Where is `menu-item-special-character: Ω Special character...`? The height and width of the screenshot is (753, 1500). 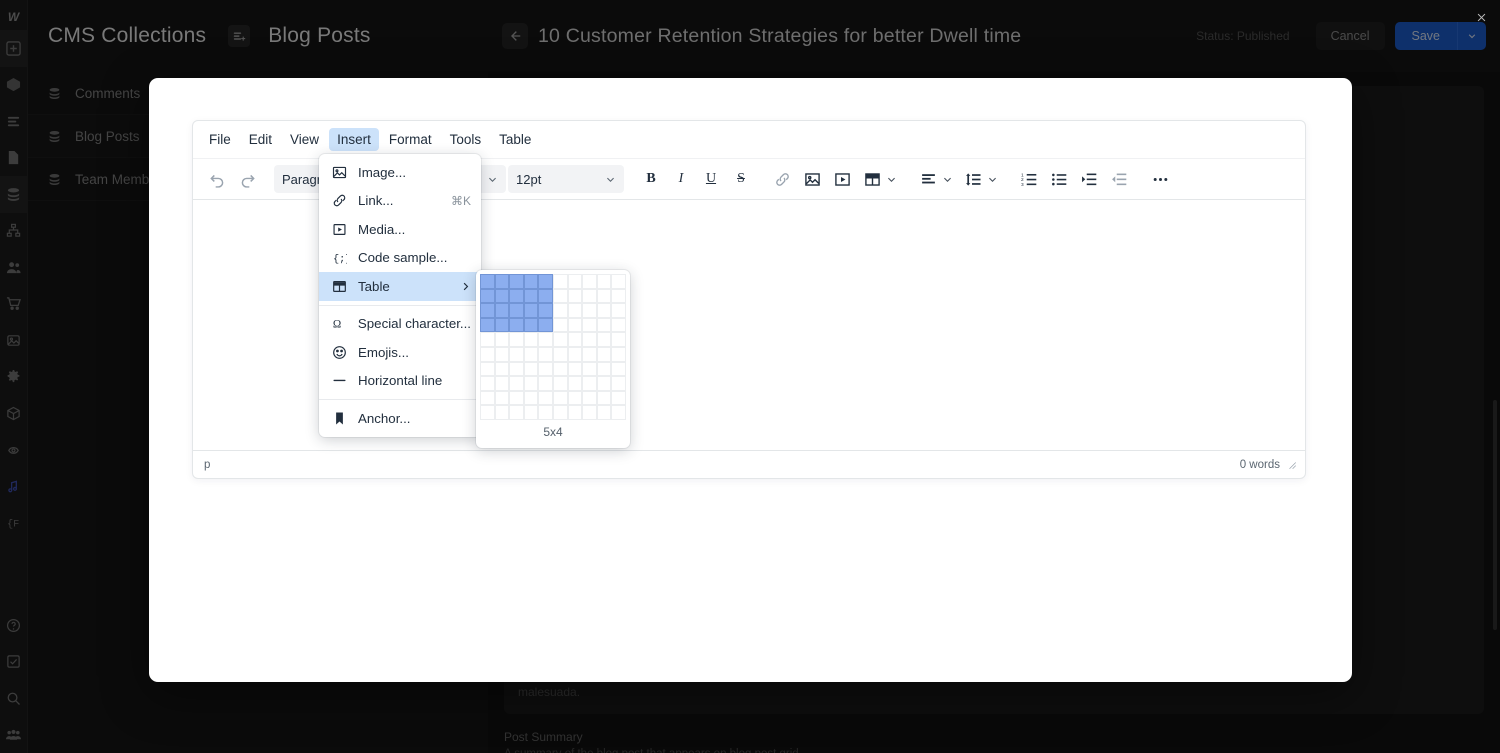 menu-item-special-character: Ω Special character... is located at coordinates (400, 324).